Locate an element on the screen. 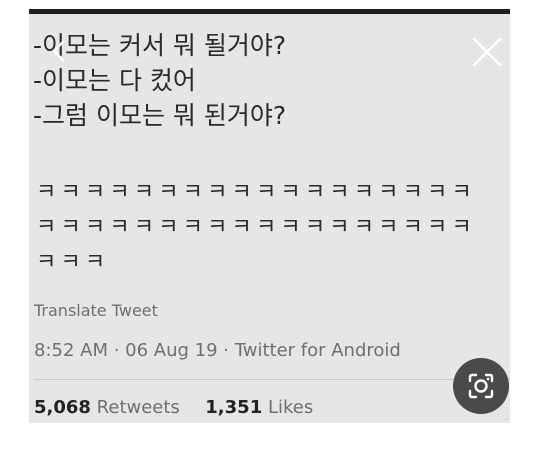 The width and height of the screenshot is (539, 466). tweet-stats: 5,068 Retweets 1,351 Likes is located at coordinates (173, 407).